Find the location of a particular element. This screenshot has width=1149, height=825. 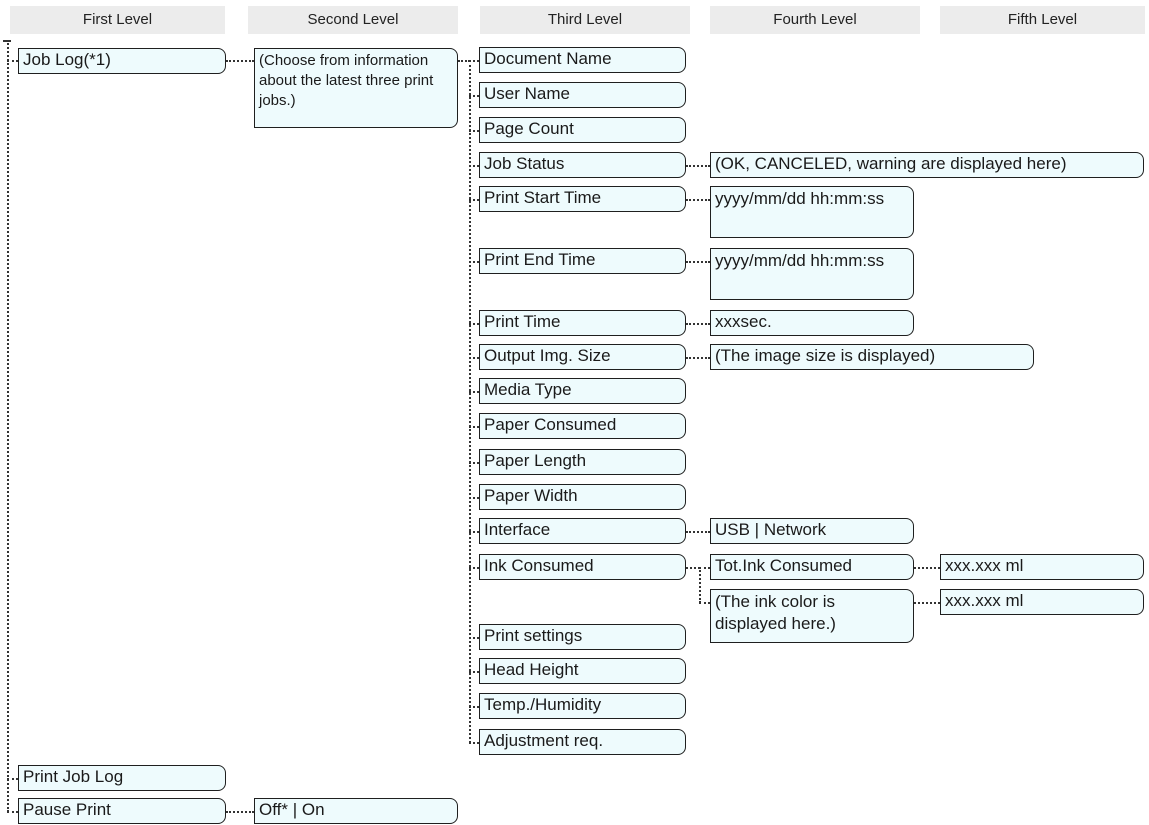

node-interface: Interface is located at coordinates (582, 531).